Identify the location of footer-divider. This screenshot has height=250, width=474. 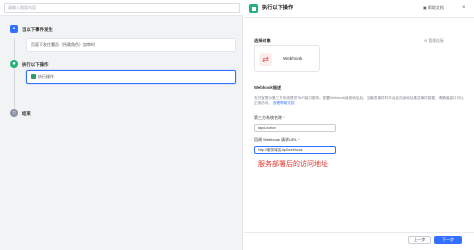
(359, 232).